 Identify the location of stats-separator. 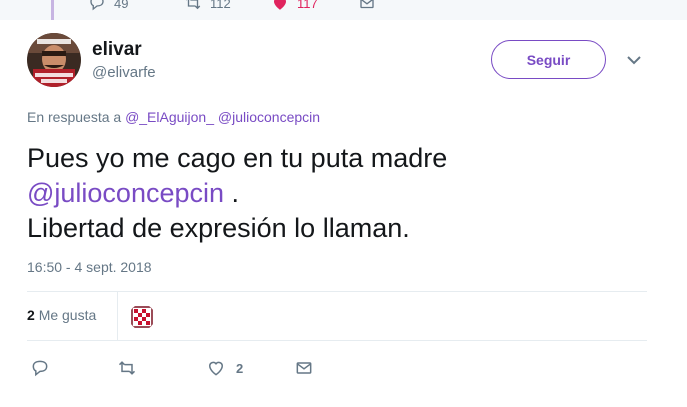
(117, 316).